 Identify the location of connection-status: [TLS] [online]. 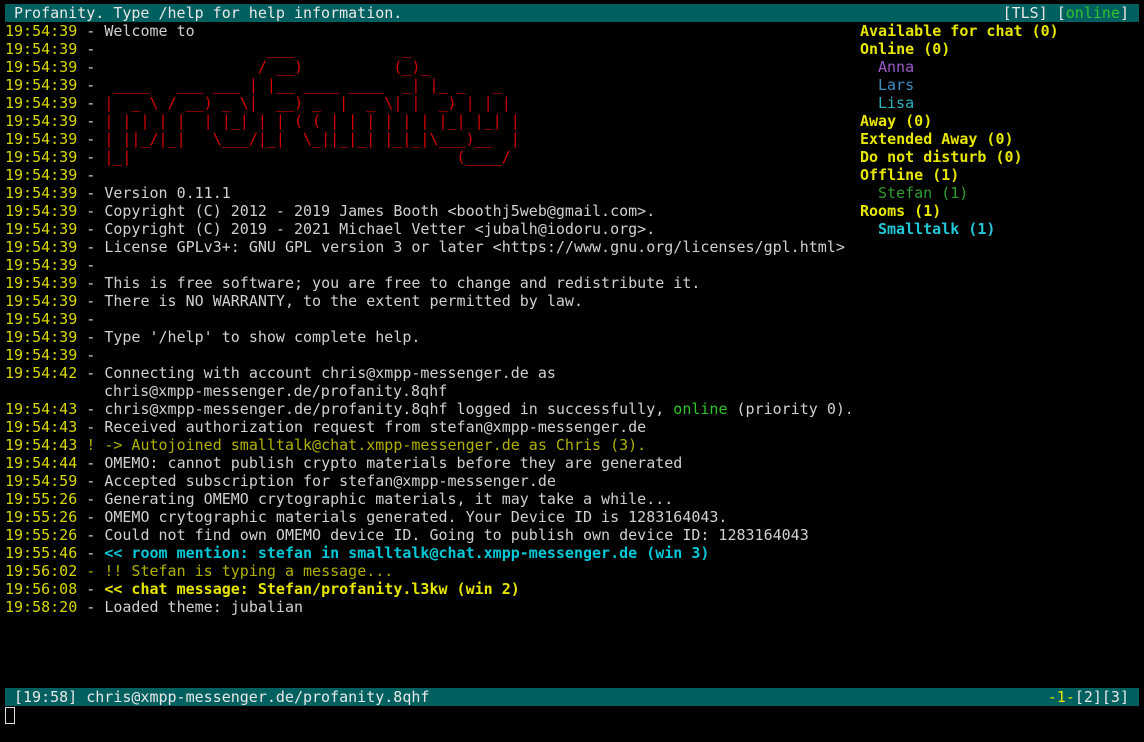
(1066, 13).